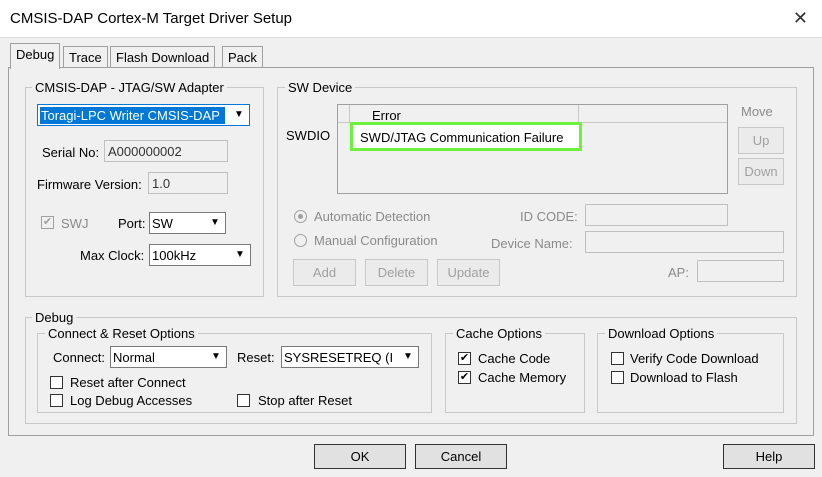 Image resolution: width=822 pixels, height=477 pixels. Describe the element at coordinates (396, 272) in the screenshot. I see `delete-button: Delete` at that location.